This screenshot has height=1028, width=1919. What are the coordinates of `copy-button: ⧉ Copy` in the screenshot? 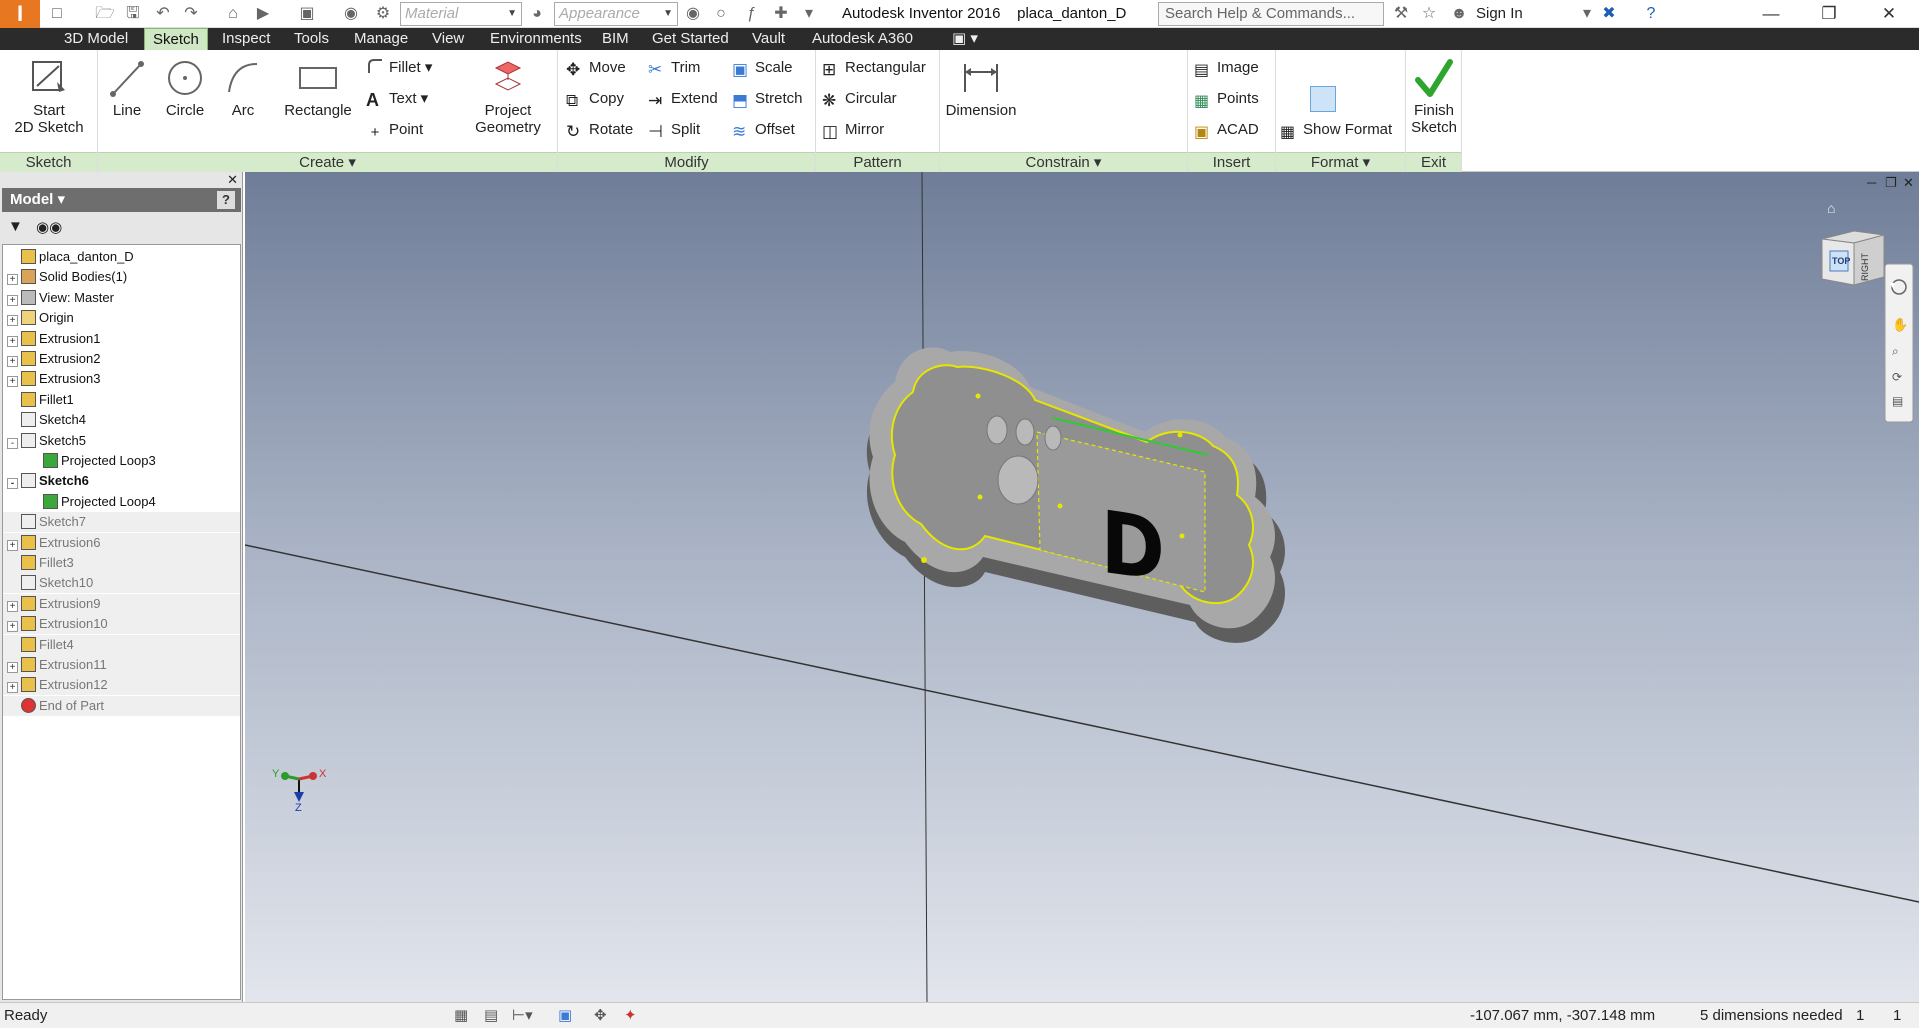 It's located at (595, 99).